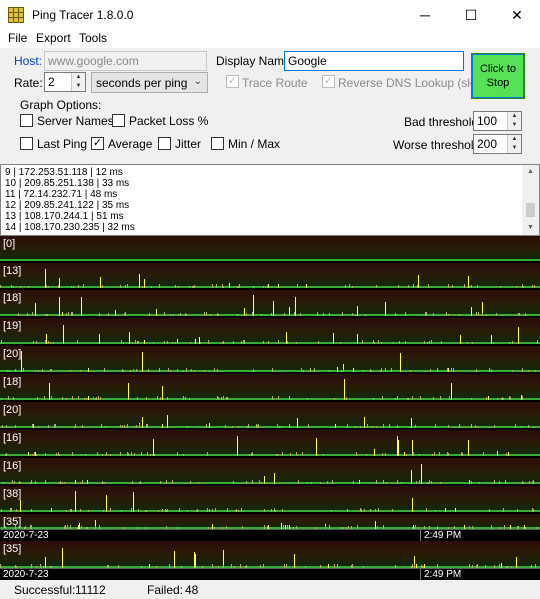 This screenshot has width=540, height=599. Describe the element at coordinates (17, 38) in the screenshot. I see `menu-file: File` at that location.